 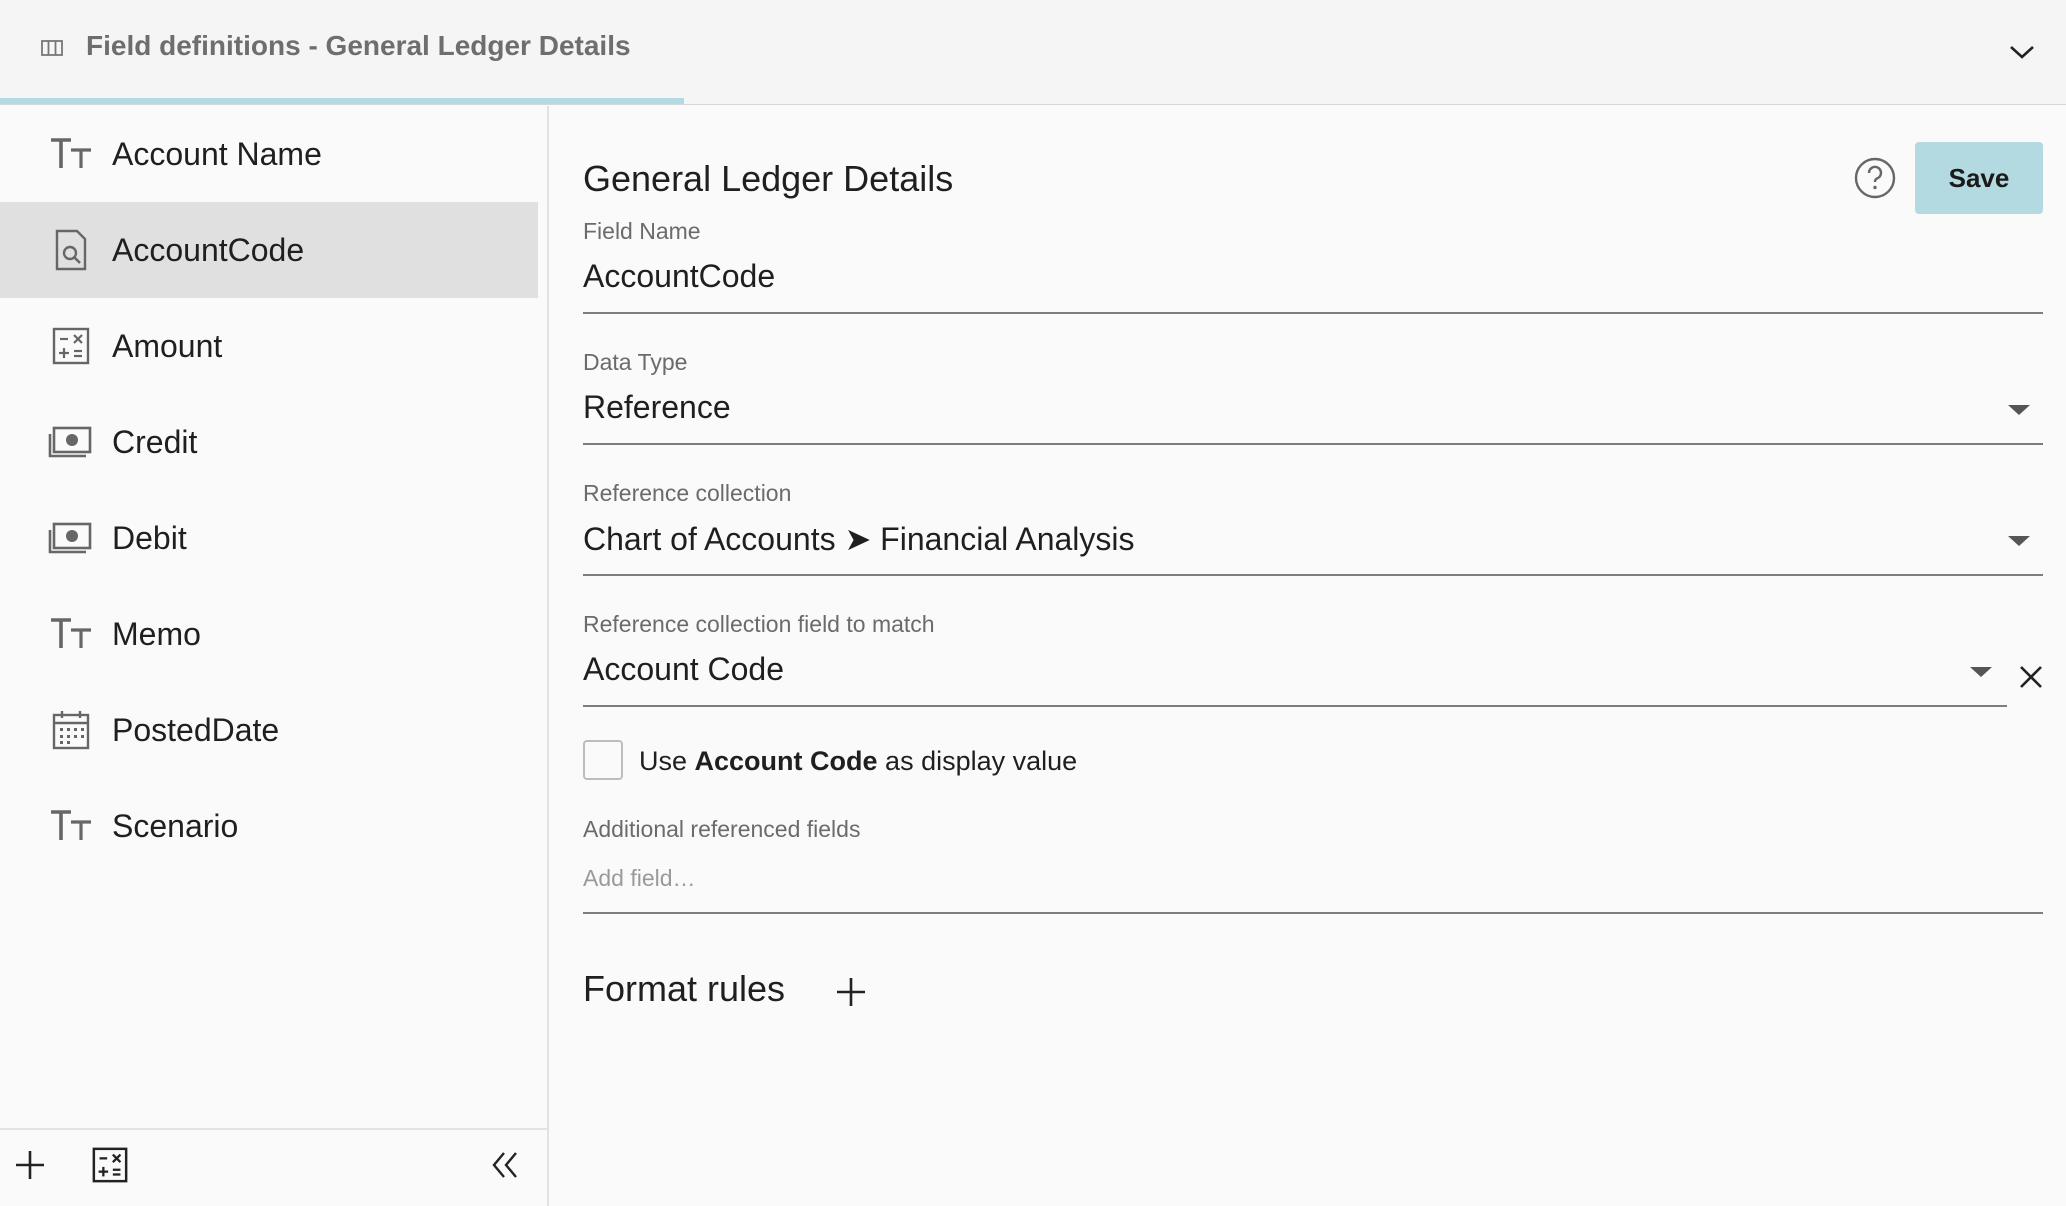 What do you see at coordinates (196, 730) in the screenshot?
I see `sidebar-item-label: PostedDate` at bounding box center [196, 730].